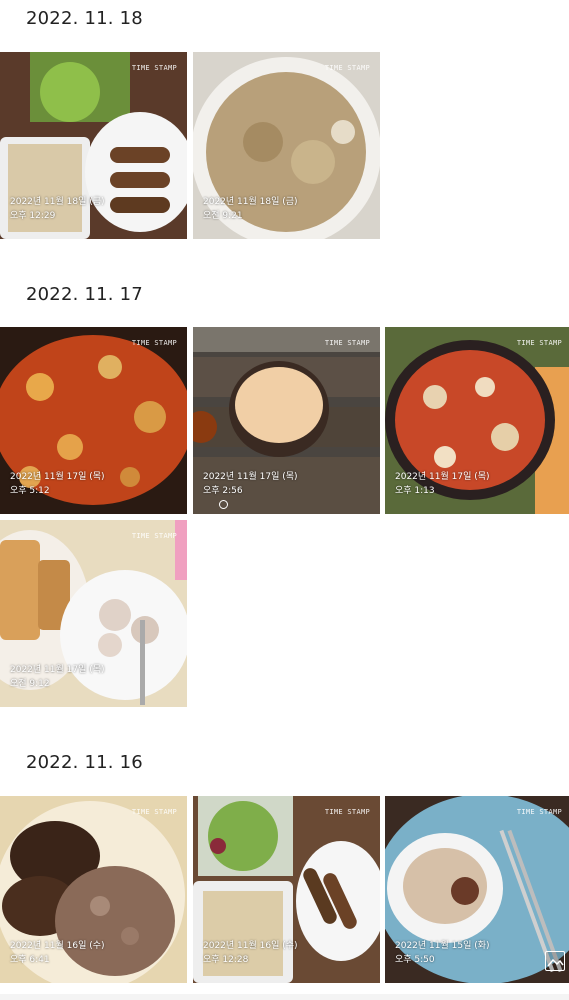  Describe the element at coordinates (226, 960) in the screenshot. I see `photo-time-stamp: 오후 12:28` at that location.